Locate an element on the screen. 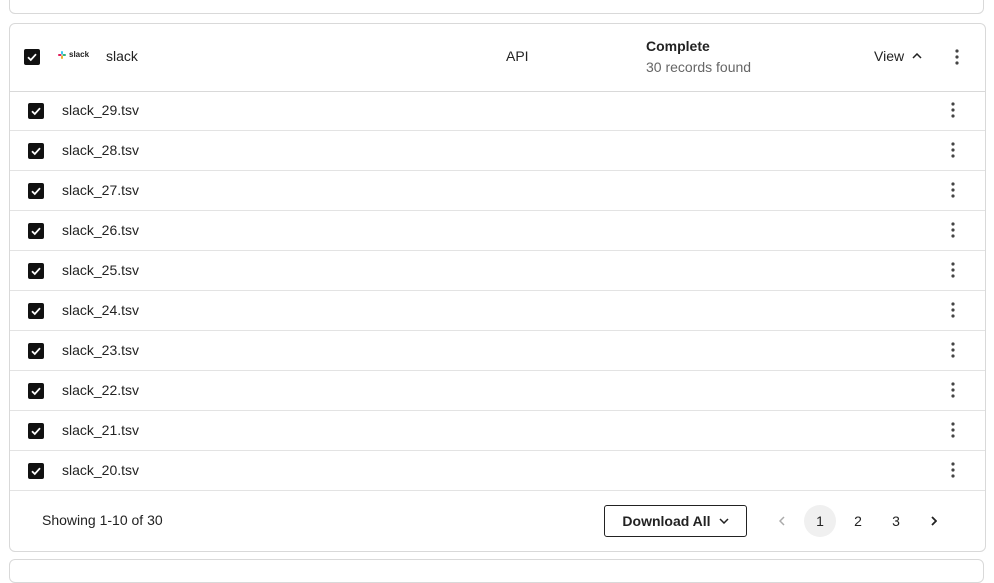 The height and width of the screenshot is (583, 994). prev-page-button is located at coordinates (782, 521).